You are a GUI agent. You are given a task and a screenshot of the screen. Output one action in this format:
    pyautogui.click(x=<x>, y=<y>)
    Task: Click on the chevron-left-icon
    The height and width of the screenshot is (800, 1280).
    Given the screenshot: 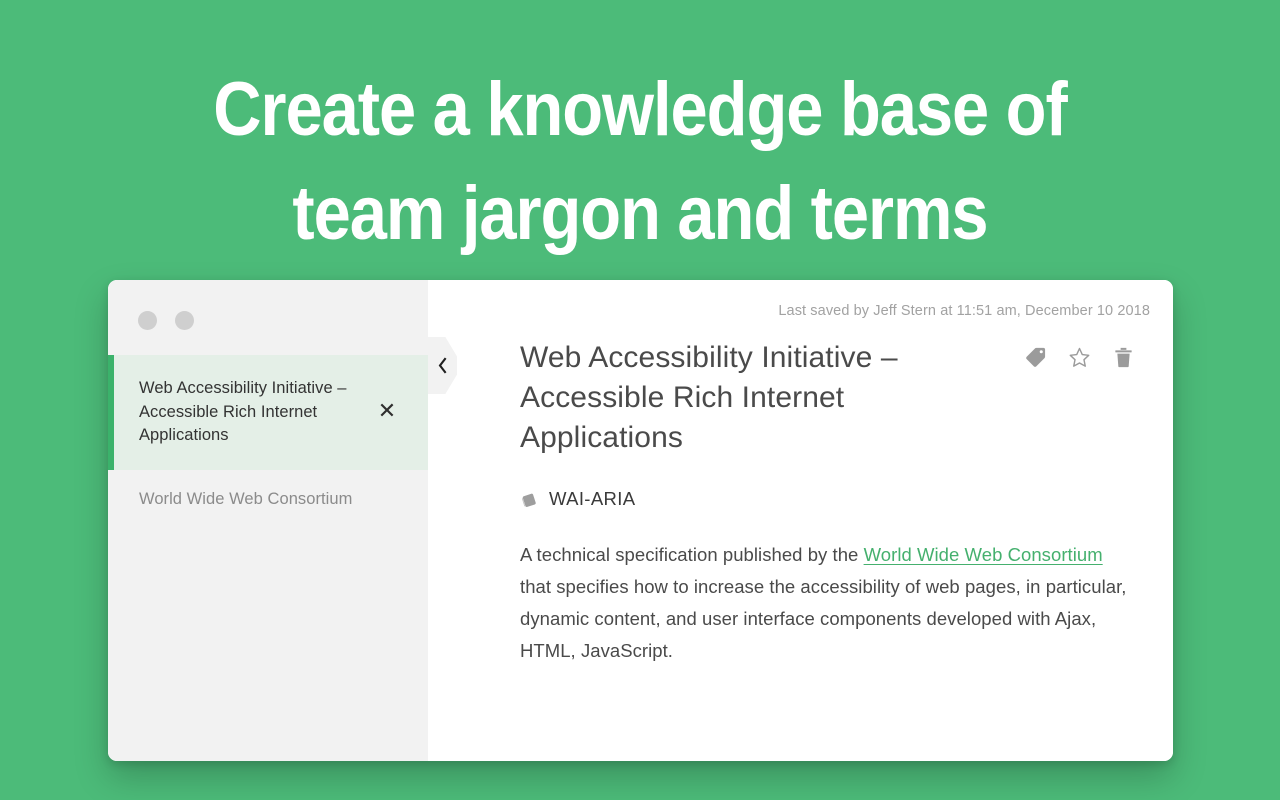 What is the action you would take?
    pyautogui.click(x=442, y=365)
    